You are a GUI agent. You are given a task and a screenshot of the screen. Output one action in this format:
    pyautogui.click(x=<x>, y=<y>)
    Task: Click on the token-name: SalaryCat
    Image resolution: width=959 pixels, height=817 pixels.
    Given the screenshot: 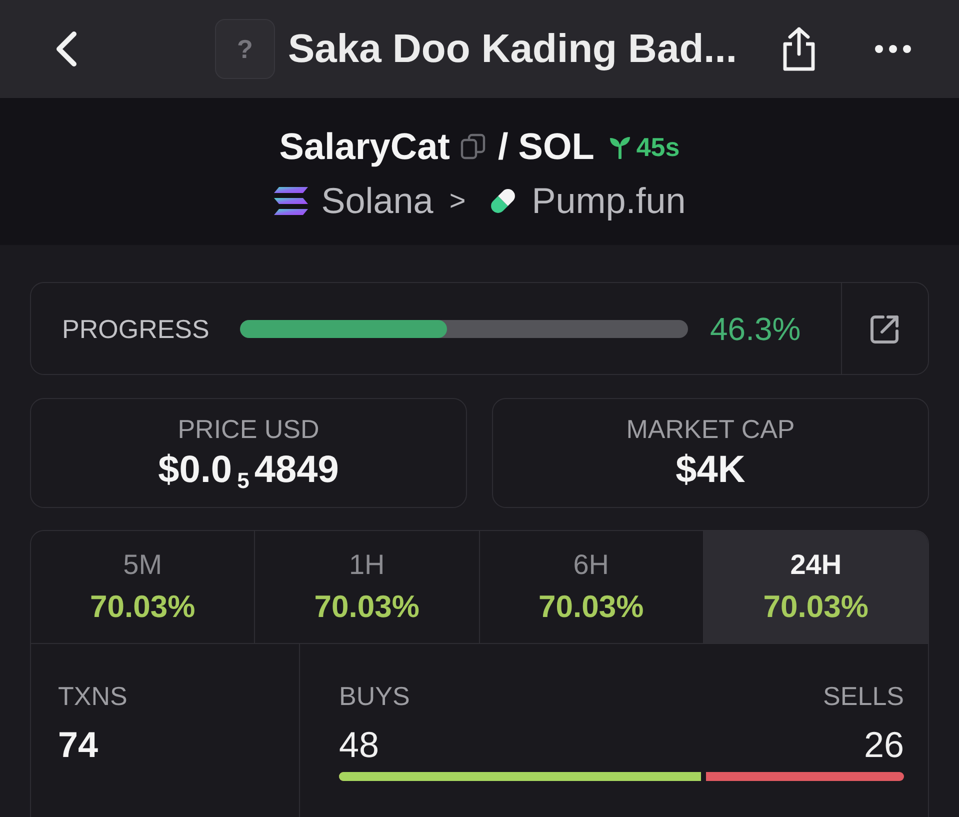 What is the action you would take?
    pyautogui.click(x=364, y=146)
    